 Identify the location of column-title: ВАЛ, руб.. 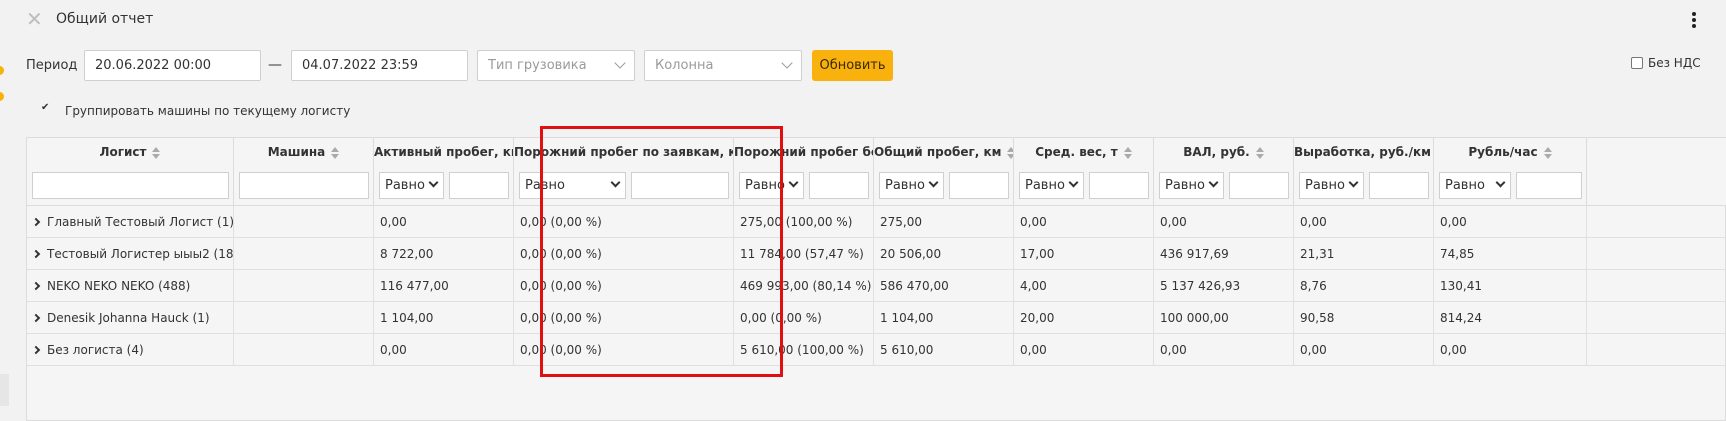
(1223, 152).